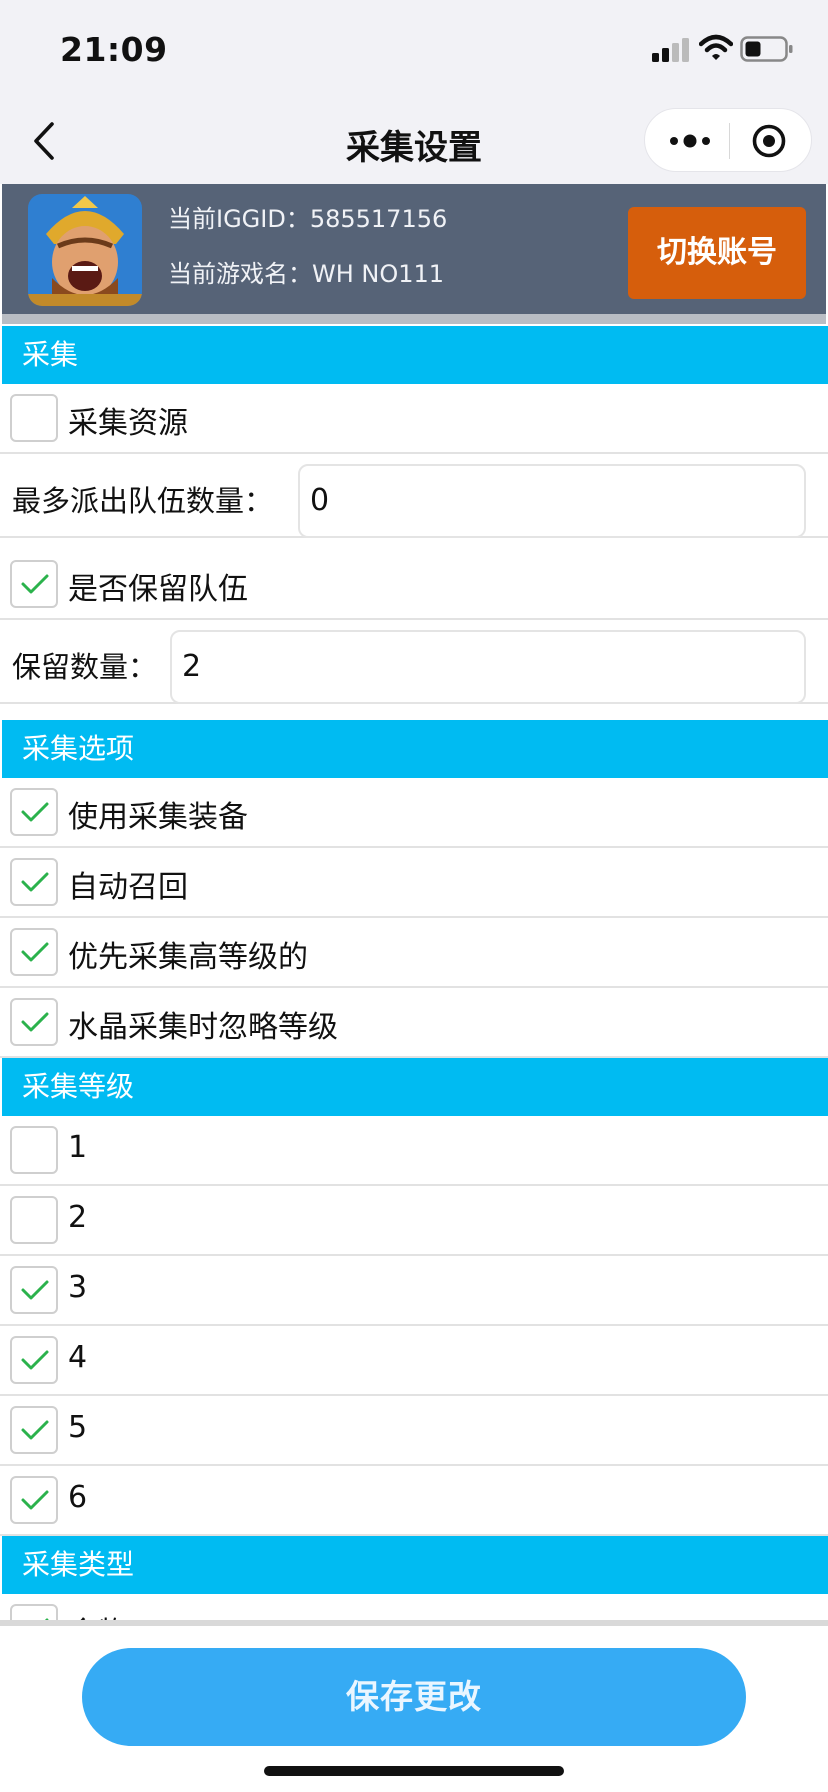  I want to click on collect-resources-checkbox, so click(34, 418).